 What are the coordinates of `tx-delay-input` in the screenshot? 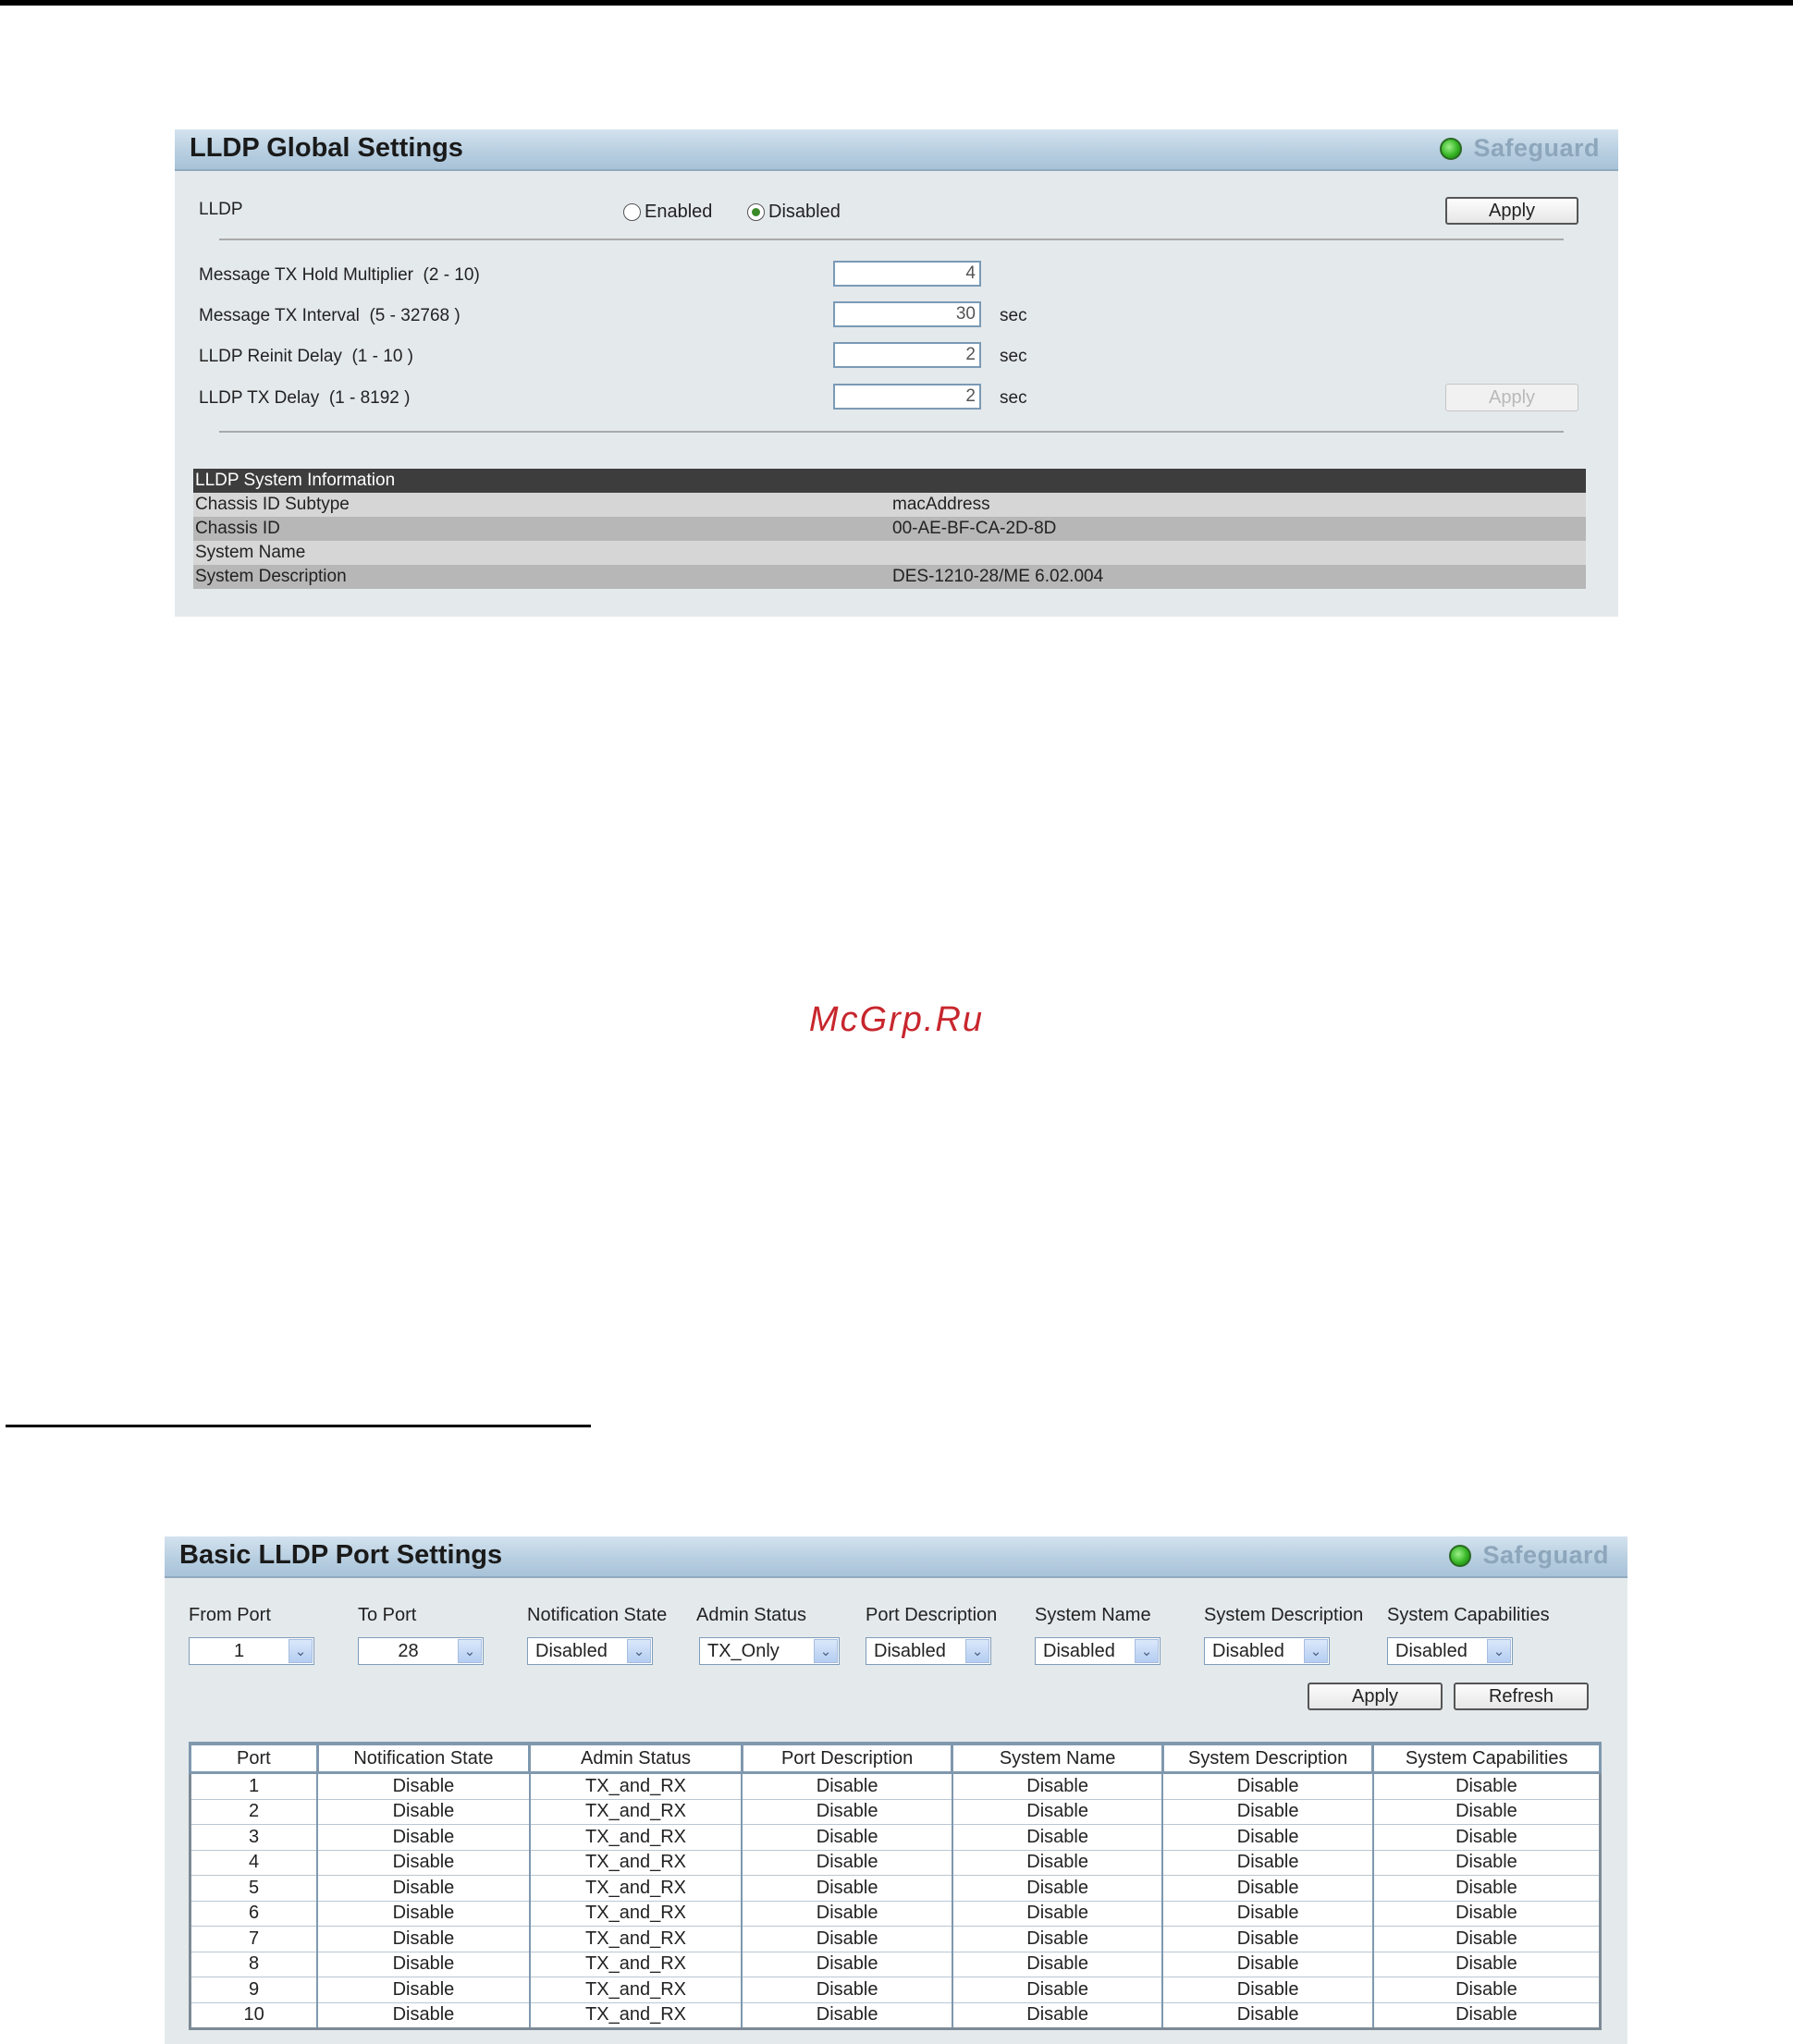 It's located at (907, 397).